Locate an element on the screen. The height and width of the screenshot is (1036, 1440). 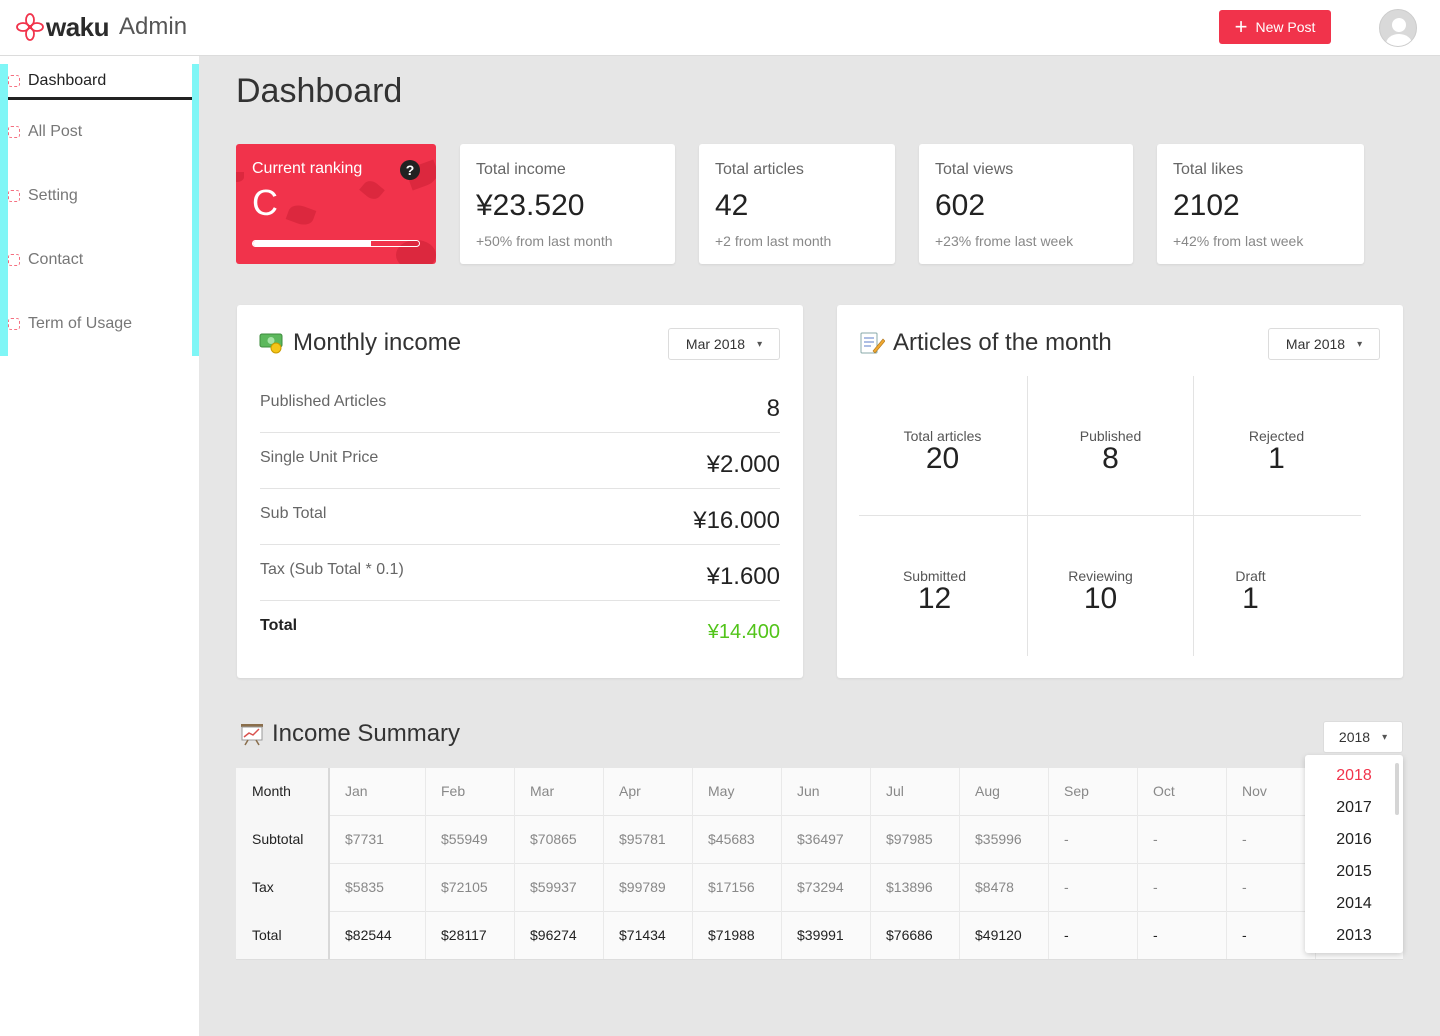
table-cell: $35996 is located at coordinates (1004, 840).